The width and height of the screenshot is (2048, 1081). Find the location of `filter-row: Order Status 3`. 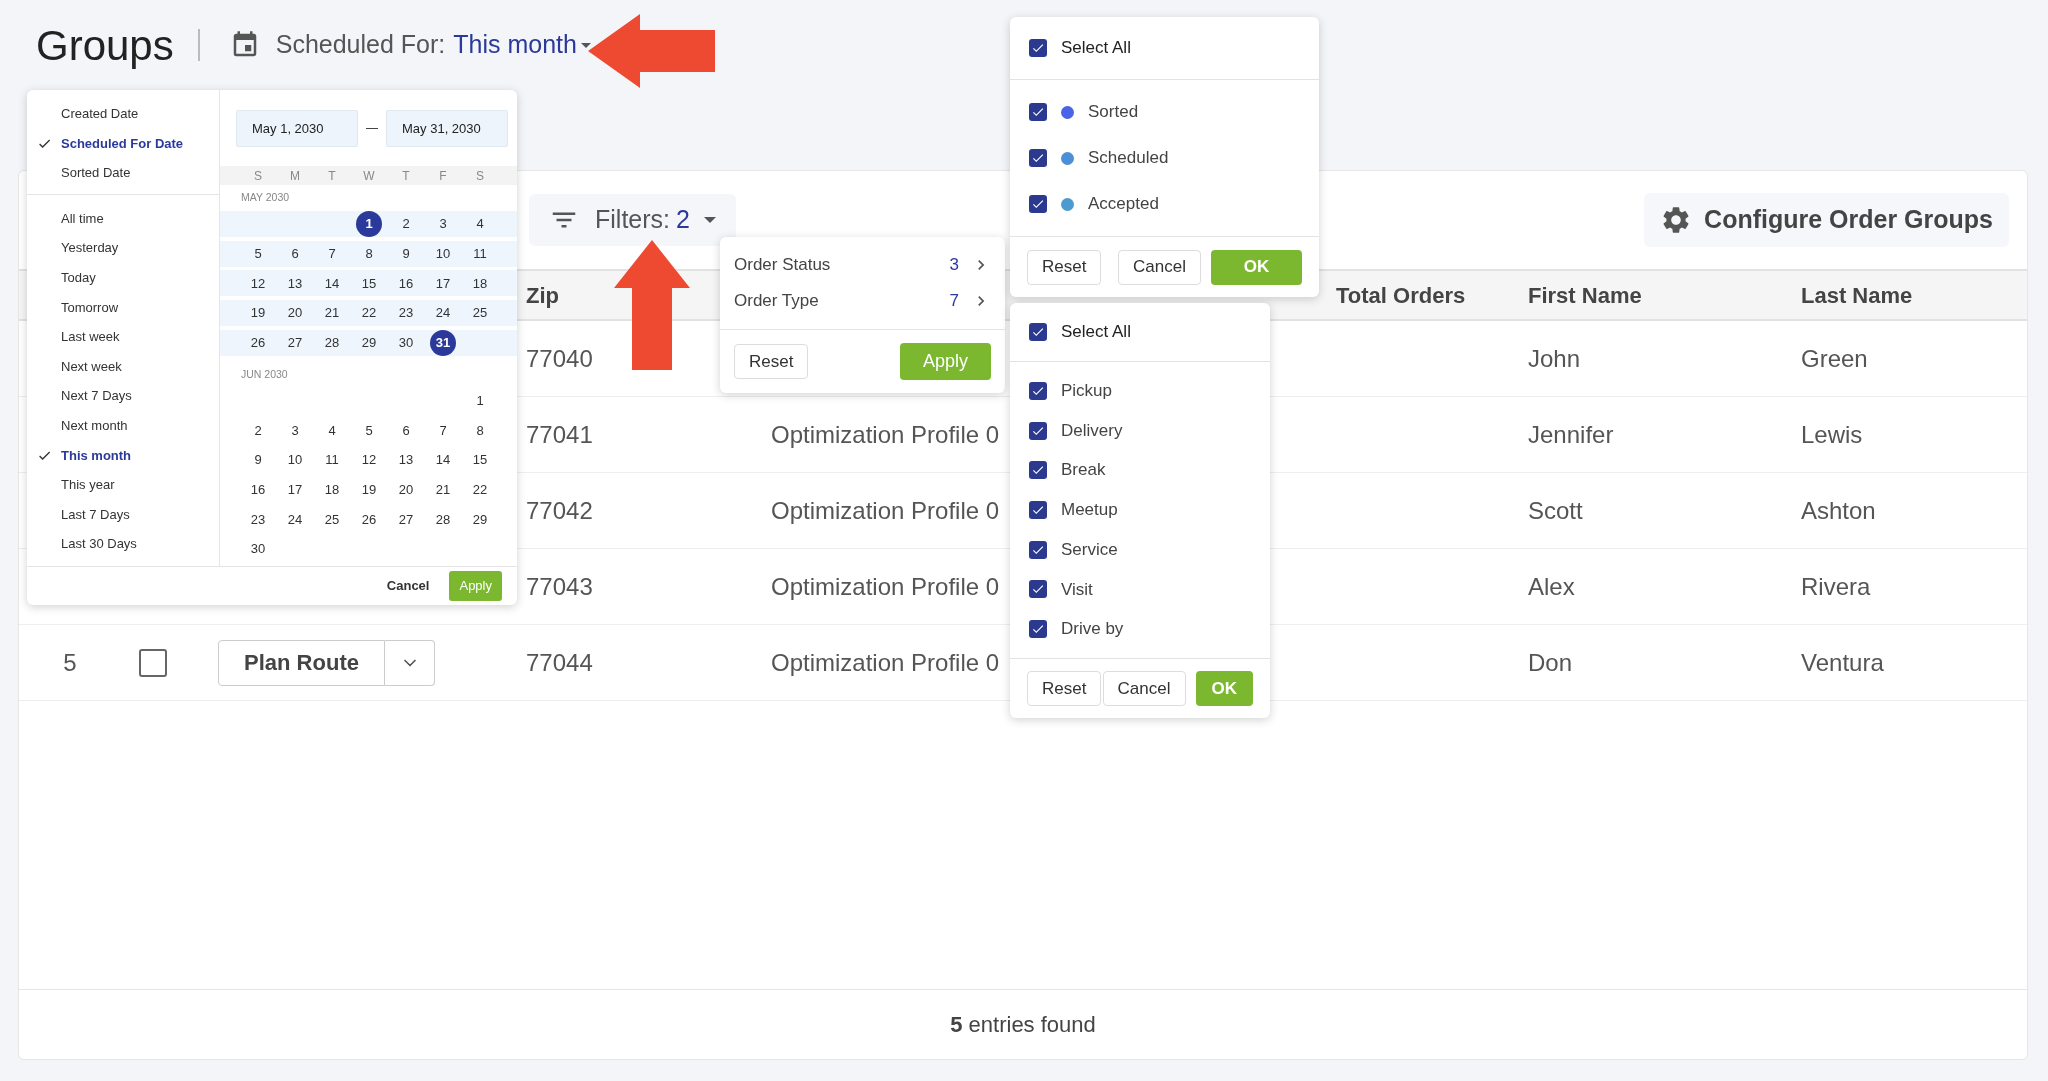

filter-row: Order Status 3 is located at coordinates (862, 265).